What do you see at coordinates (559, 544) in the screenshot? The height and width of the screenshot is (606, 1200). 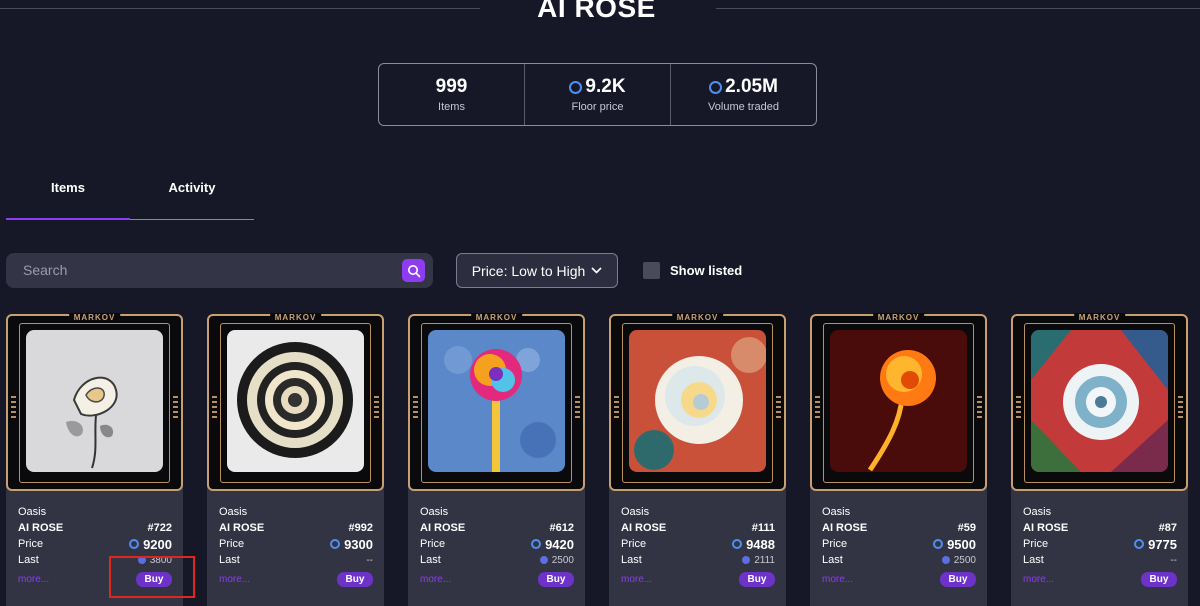 I see `card-price: 9420` at bounding box center [559, 544].